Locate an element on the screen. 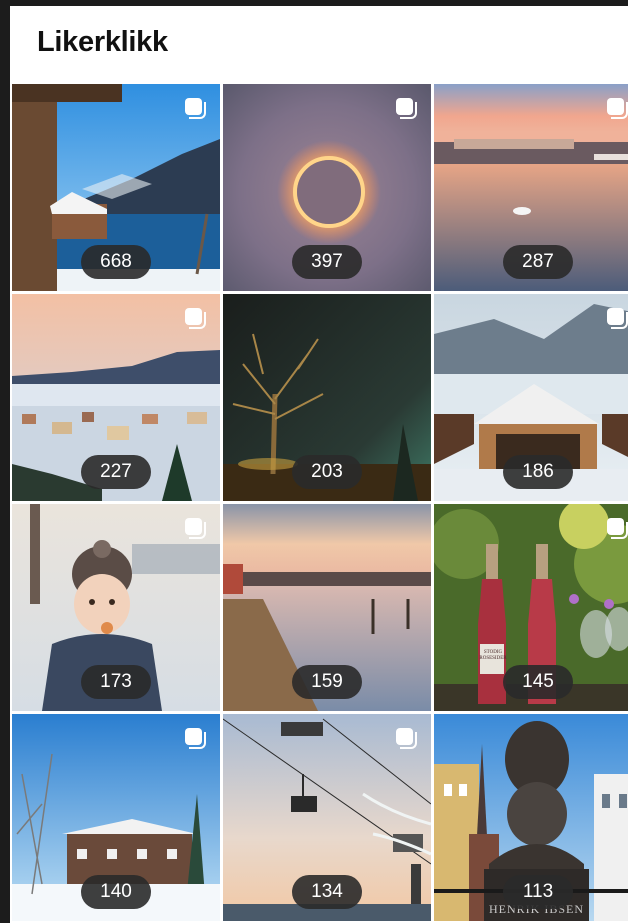  like-count-badge: 173 is located at coordinates (116, 682).